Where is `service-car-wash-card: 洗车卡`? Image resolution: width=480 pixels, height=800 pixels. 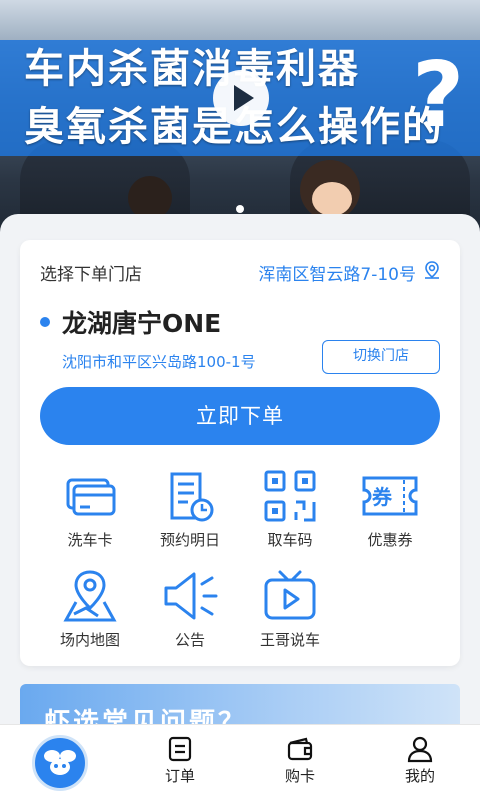 service-car-wash-card: 洗车卡 is located at coordinates (90, 511).